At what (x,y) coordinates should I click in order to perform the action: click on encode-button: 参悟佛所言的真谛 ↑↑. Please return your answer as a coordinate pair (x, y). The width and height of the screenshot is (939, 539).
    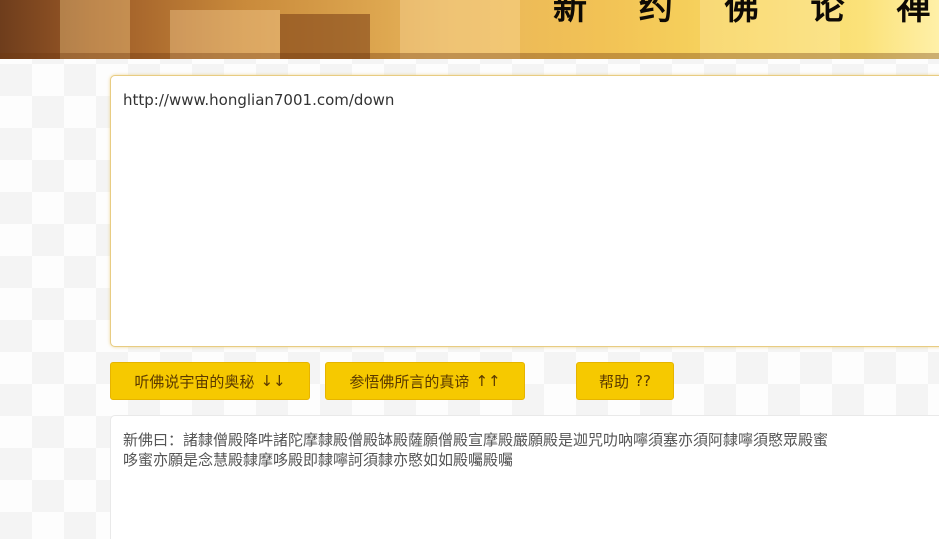
    Looking at the image, I should click on (425, 381).